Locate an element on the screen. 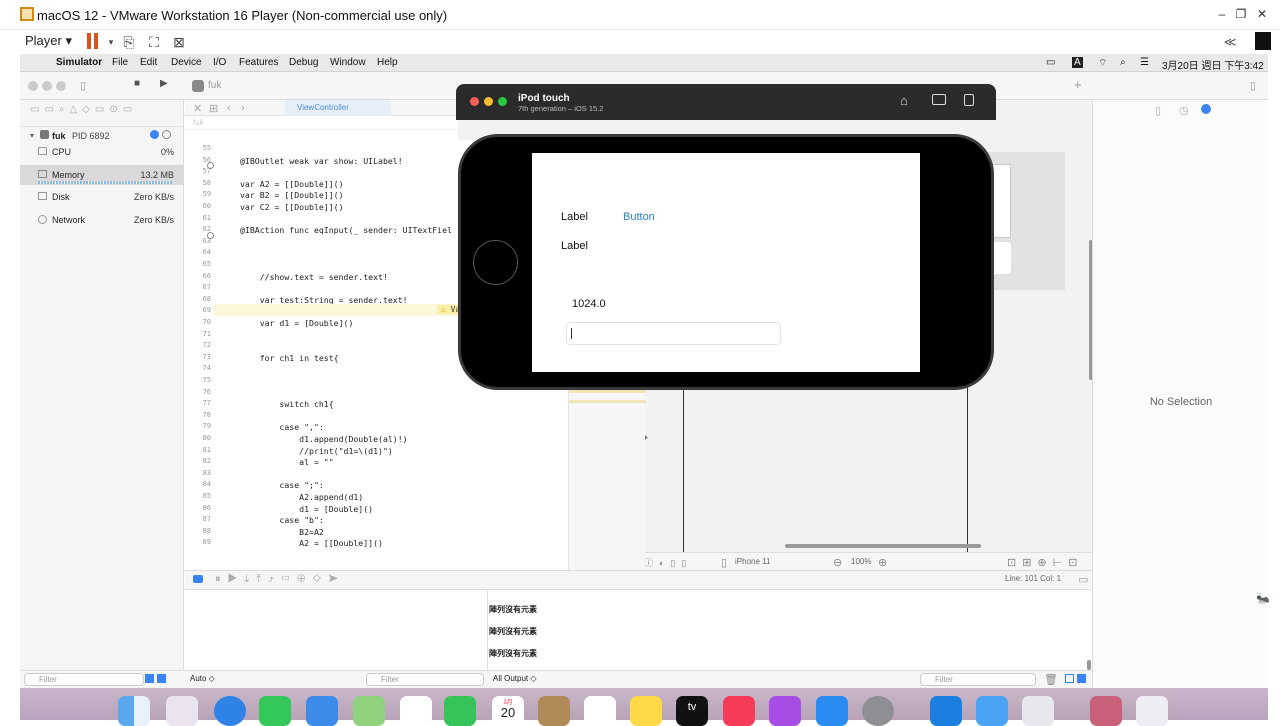 The width and height of the screenshot is (1280, 726). sidebar-toggle-icon: ▯ is located at coordinates (83, 85).